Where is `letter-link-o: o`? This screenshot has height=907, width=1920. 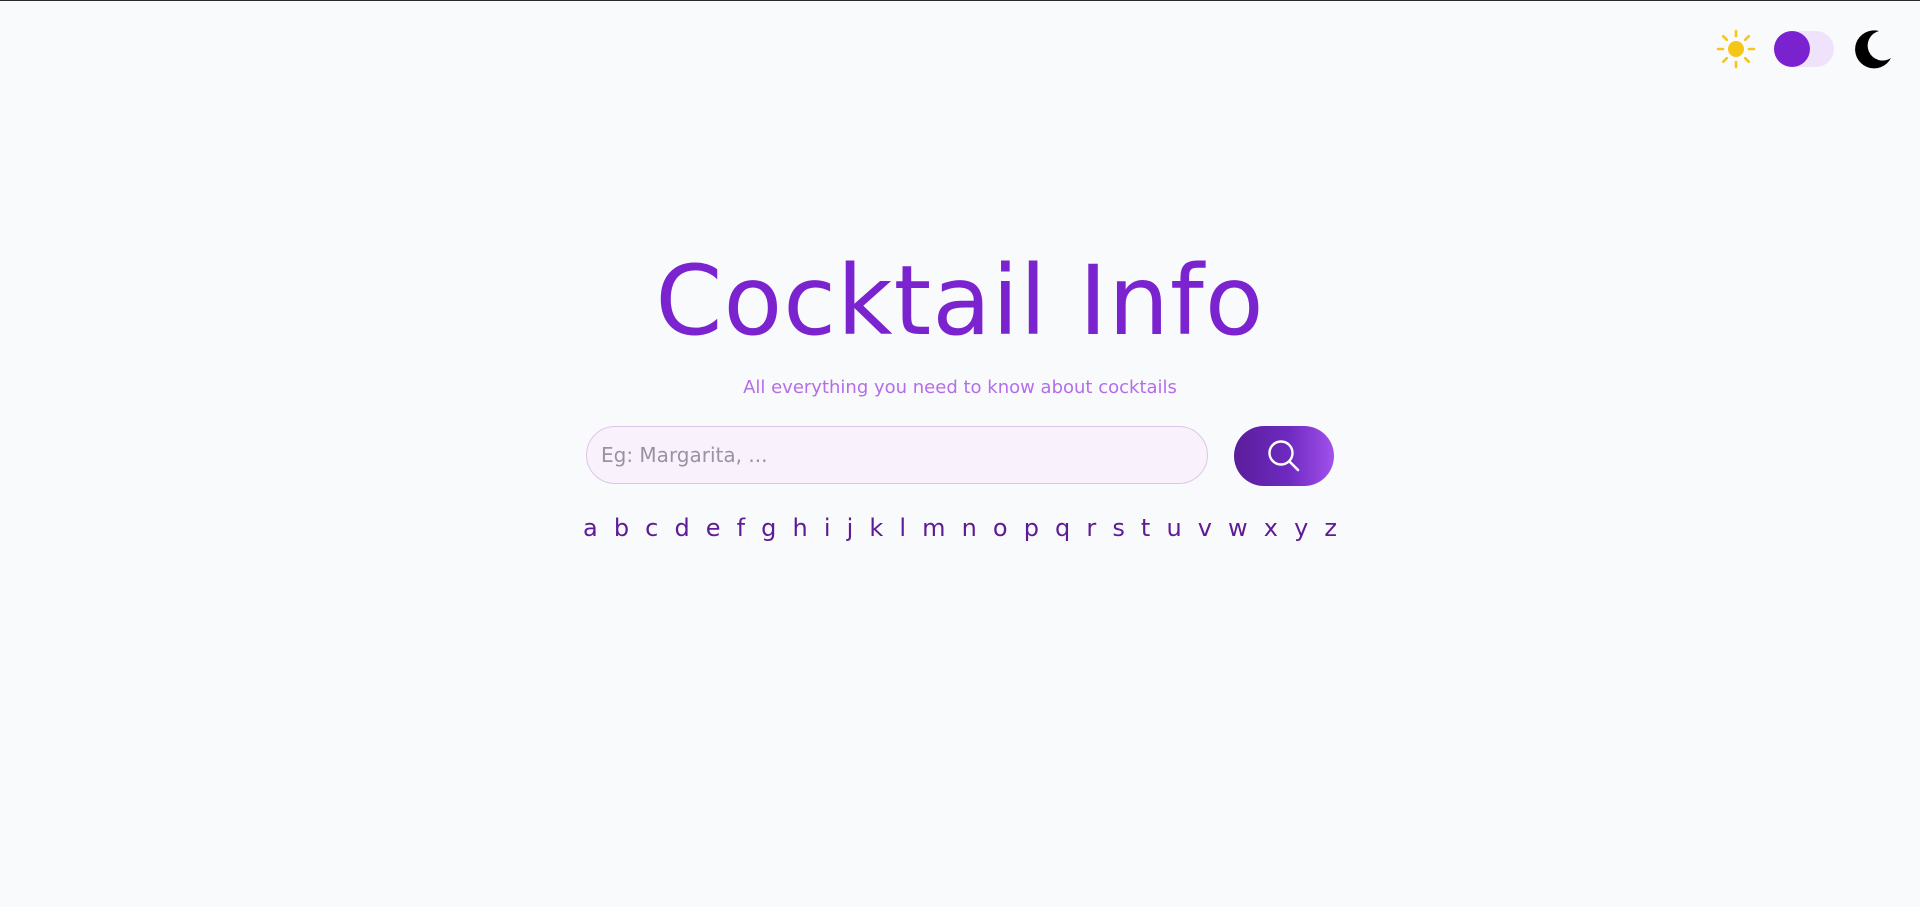
letter-link-o: o is located at coordinates (1000, 528).